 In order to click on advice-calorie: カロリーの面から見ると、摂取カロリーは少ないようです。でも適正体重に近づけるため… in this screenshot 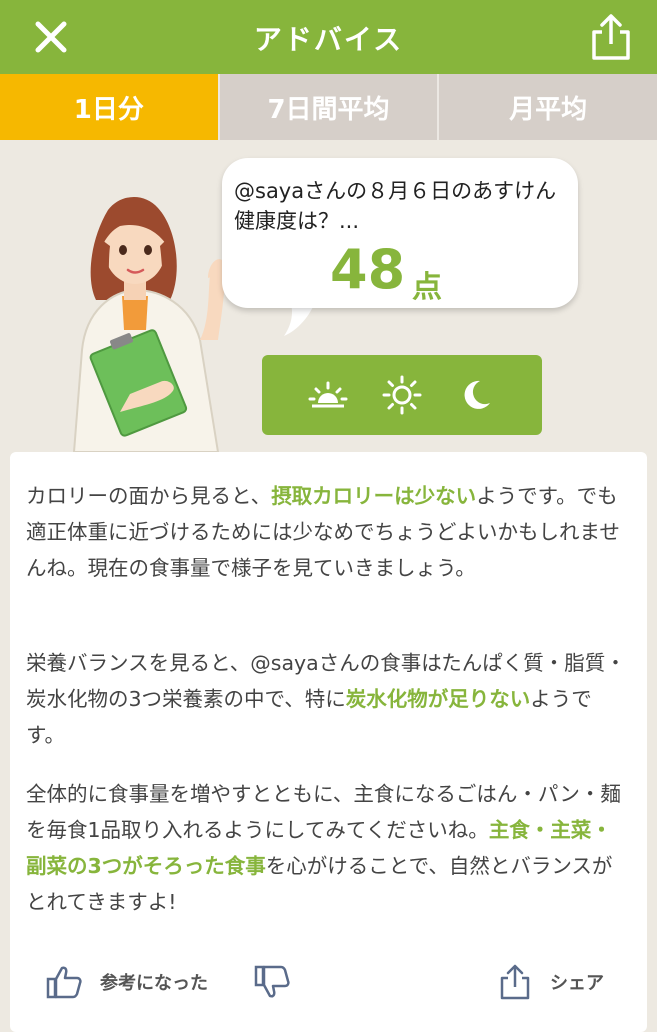, I will do `click(323, 532)`.